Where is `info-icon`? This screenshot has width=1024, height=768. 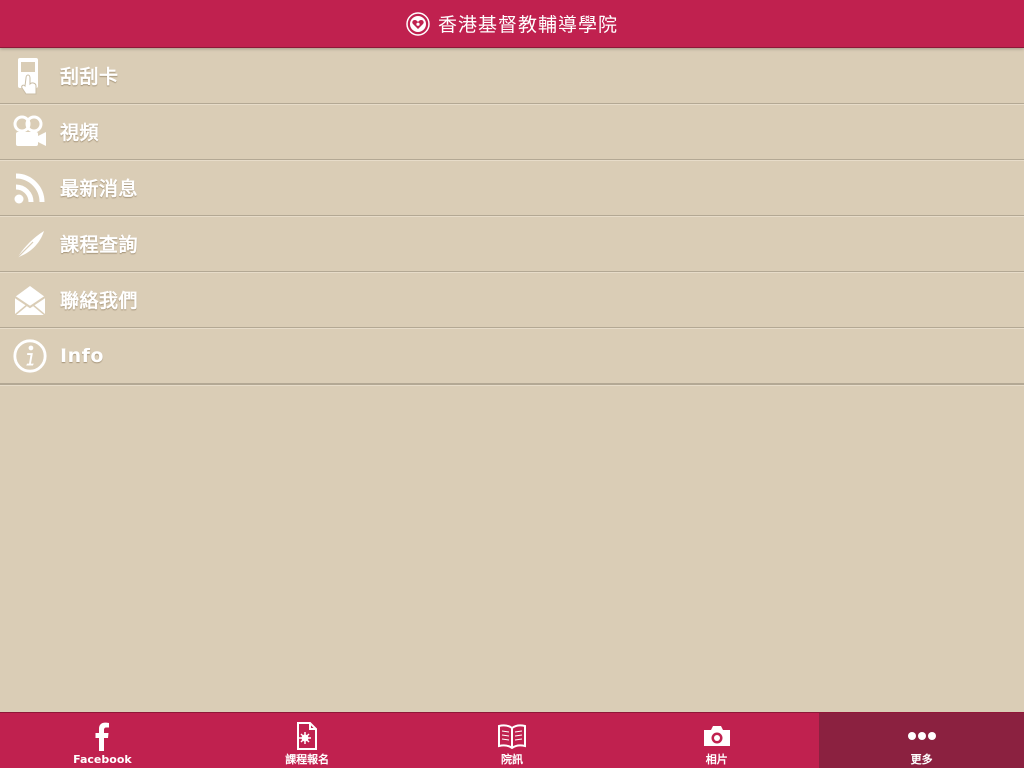 info-icon is located at coordinates (30, 356).